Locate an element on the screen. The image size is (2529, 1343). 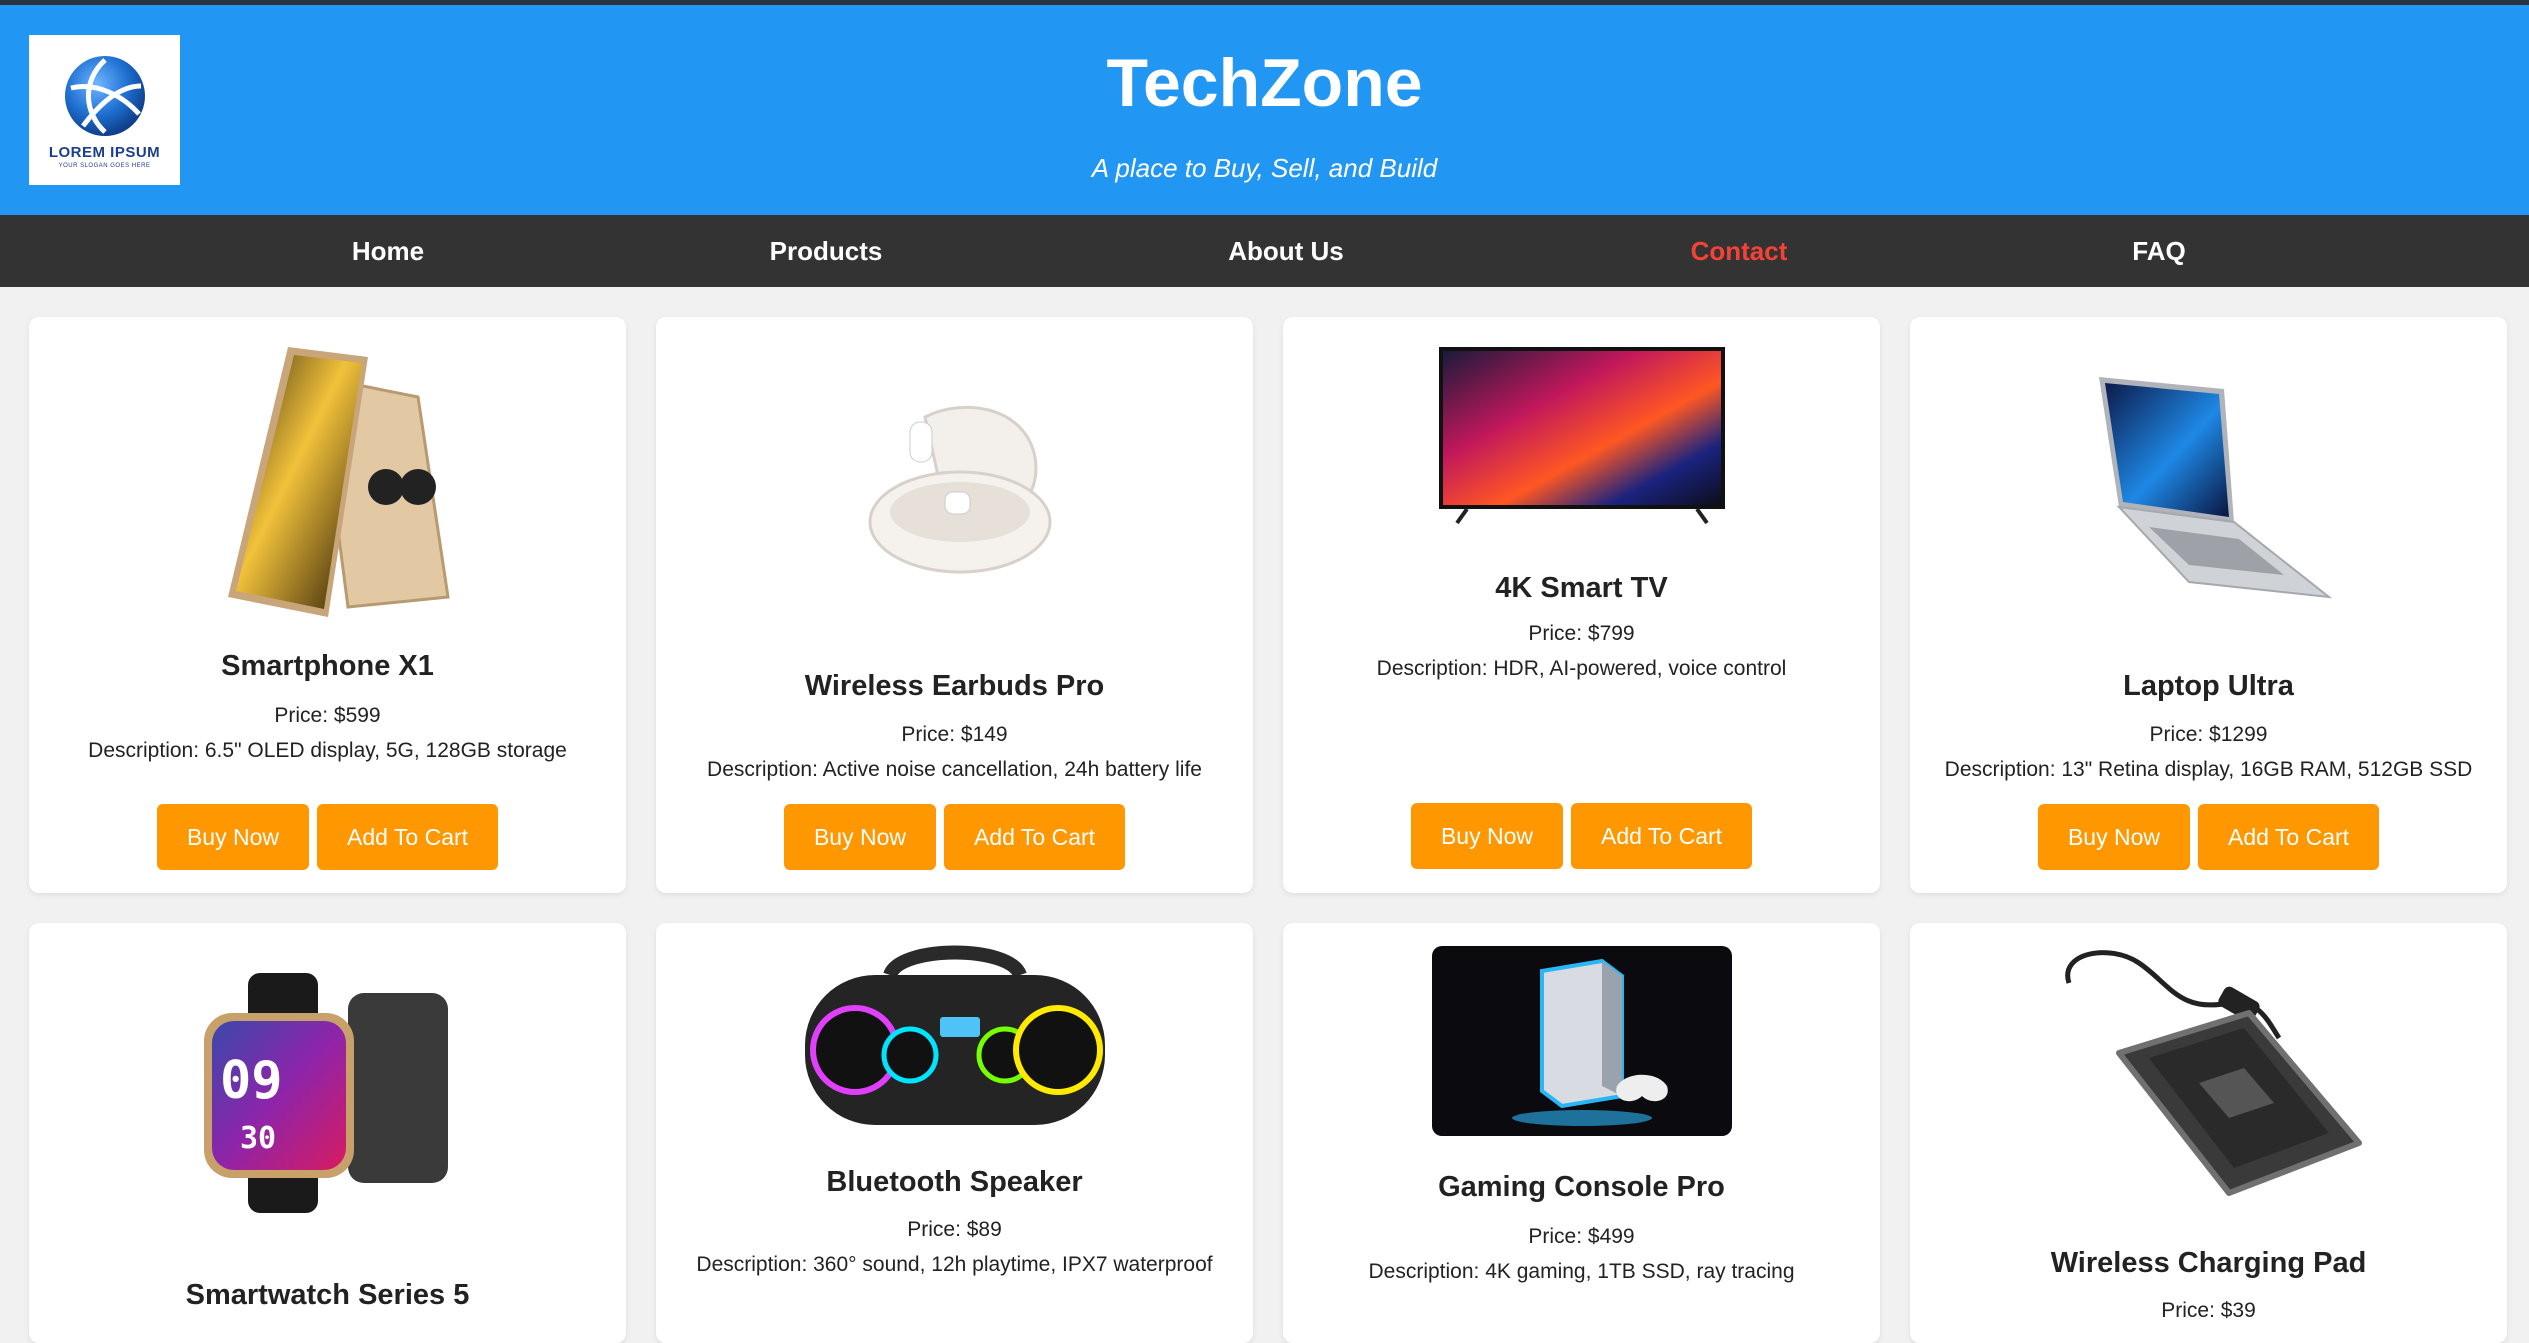
product-price: Price: $499 is located at coordinates (1581, 1236).